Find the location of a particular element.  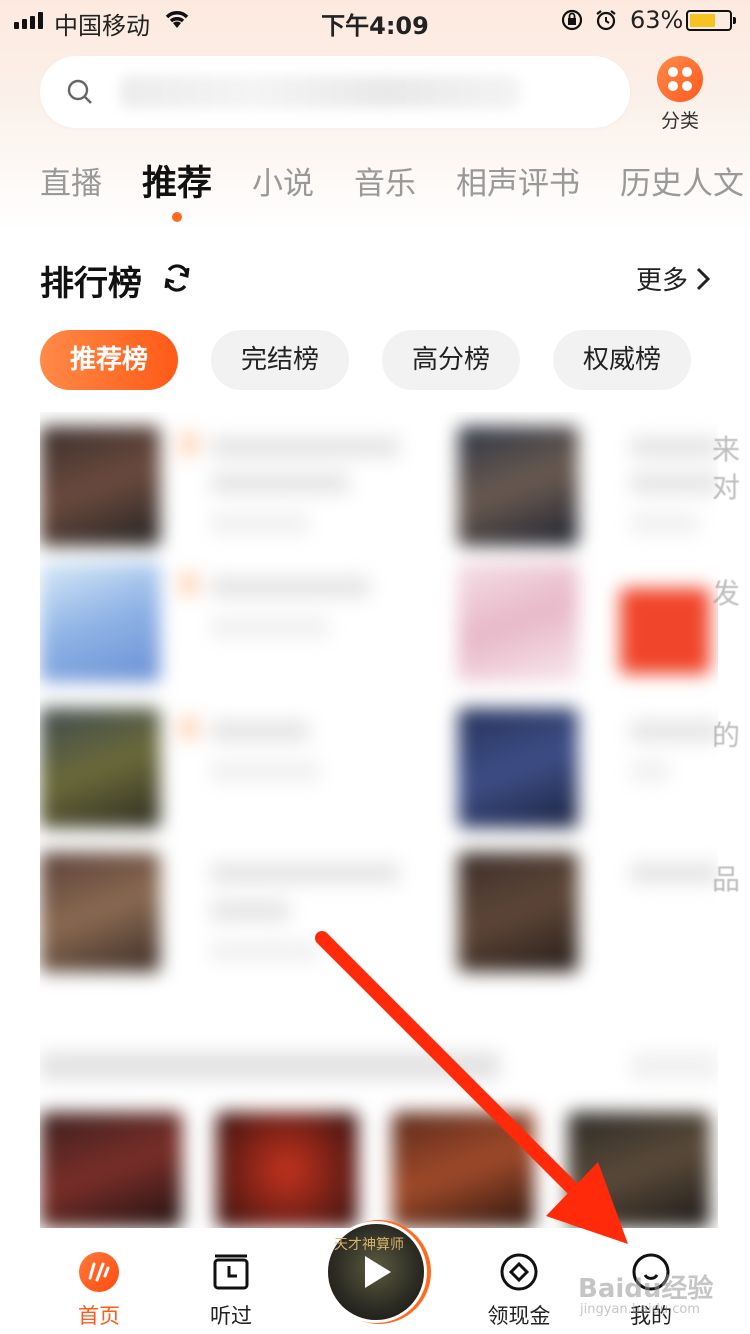

search-bar is located at coordinates (335, 92).